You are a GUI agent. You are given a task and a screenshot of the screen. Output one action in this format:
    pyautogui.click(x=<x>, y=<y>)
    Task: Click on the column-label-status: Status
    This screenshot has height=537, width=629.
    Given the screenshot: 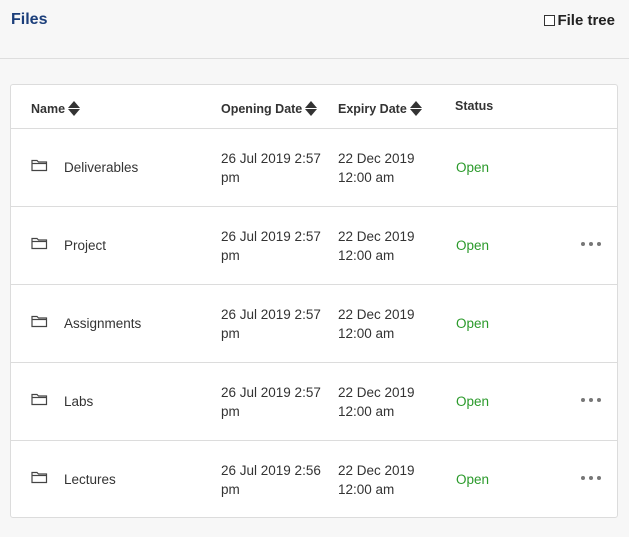 What is the action you would take?
    pyautogui.click(x=474, y=106)
    